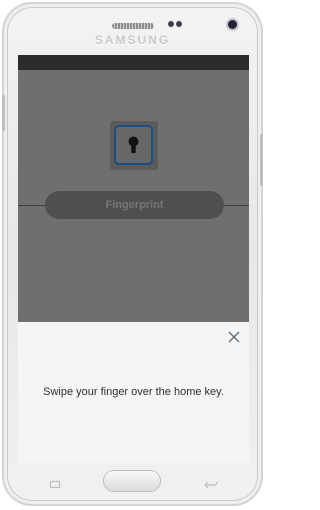  Describe the element at coordinates (171, 24) in the screenshot. I see `proximity-sensor` at that location.